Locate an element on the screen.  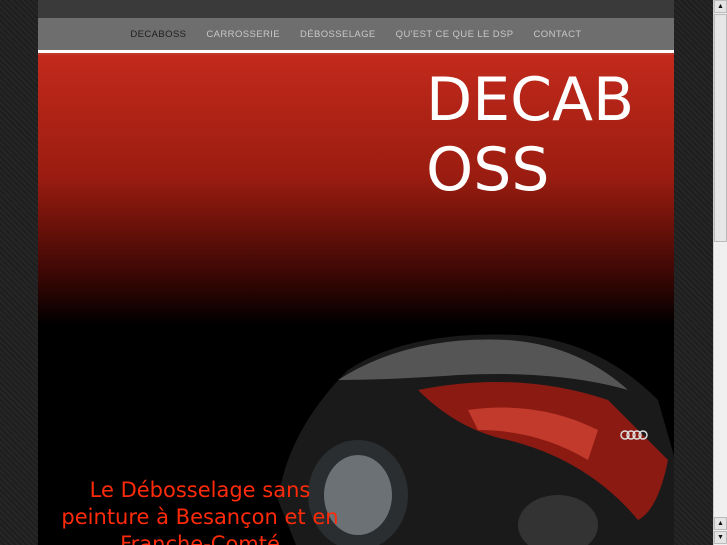
nav-item-debosselage: DÉBOSSELAGE is located at coordinates (338, 34).